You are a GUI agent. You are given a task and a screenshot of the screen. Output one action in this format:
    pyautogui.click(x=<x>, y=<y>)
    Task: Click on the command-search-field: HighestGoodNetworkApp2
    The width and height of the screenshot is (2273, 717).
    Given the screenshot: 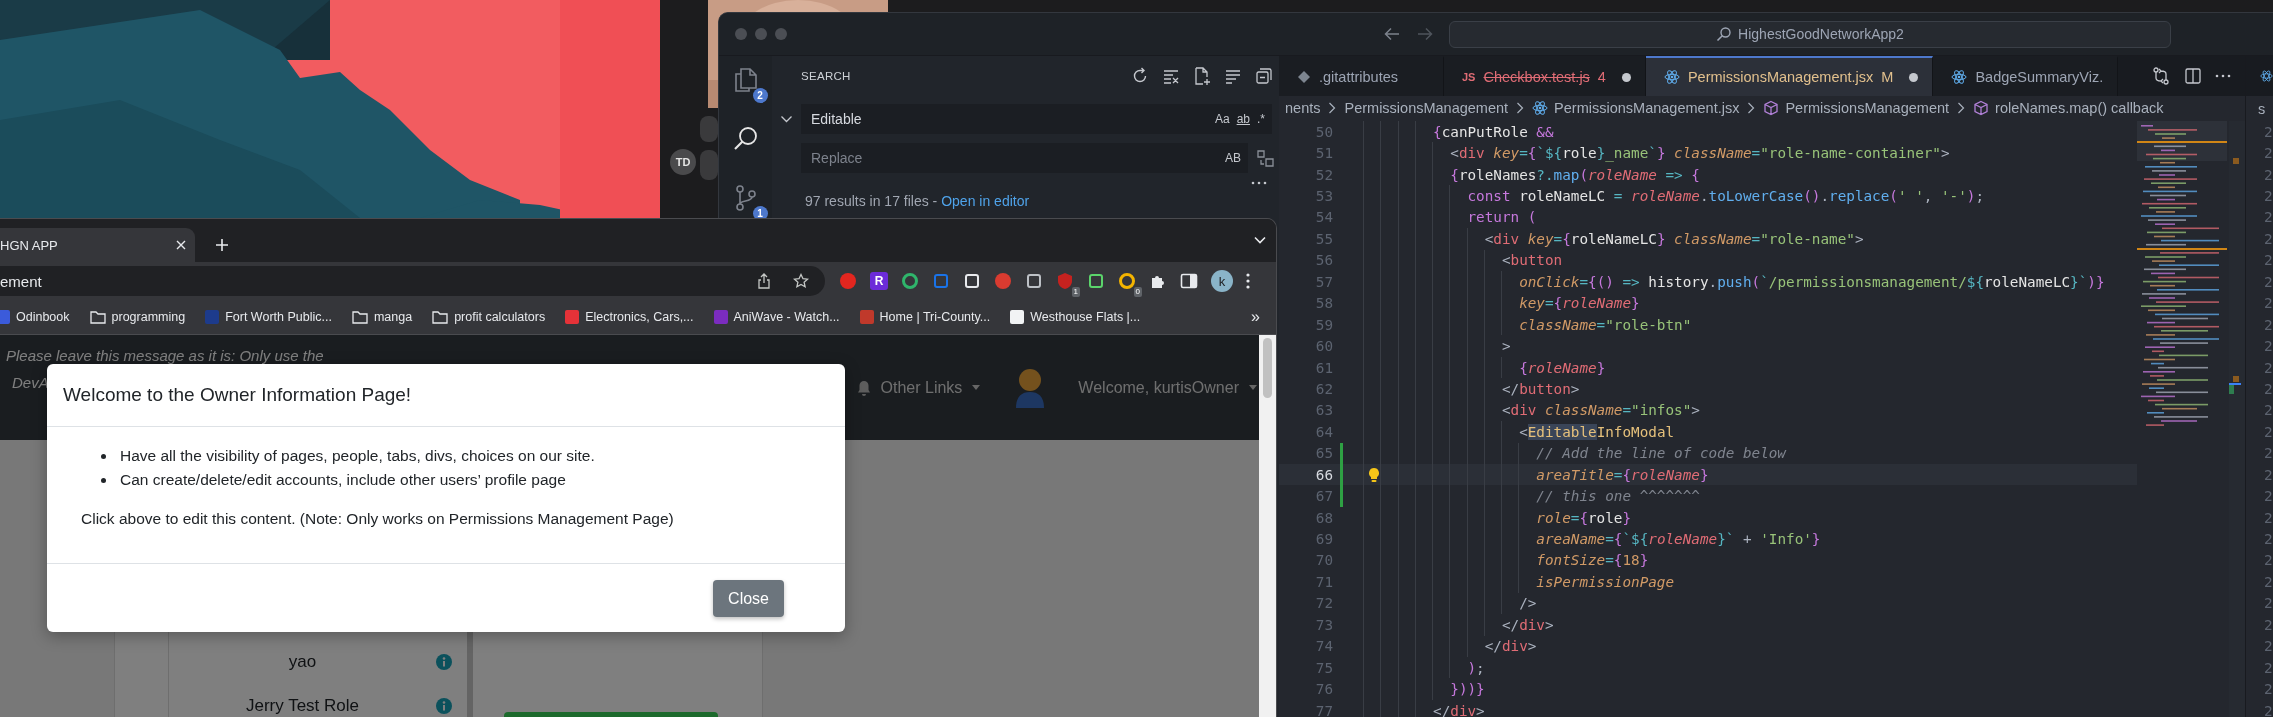 What is the action you would take?
    pyautogui.click(x=1810, y=34)
    